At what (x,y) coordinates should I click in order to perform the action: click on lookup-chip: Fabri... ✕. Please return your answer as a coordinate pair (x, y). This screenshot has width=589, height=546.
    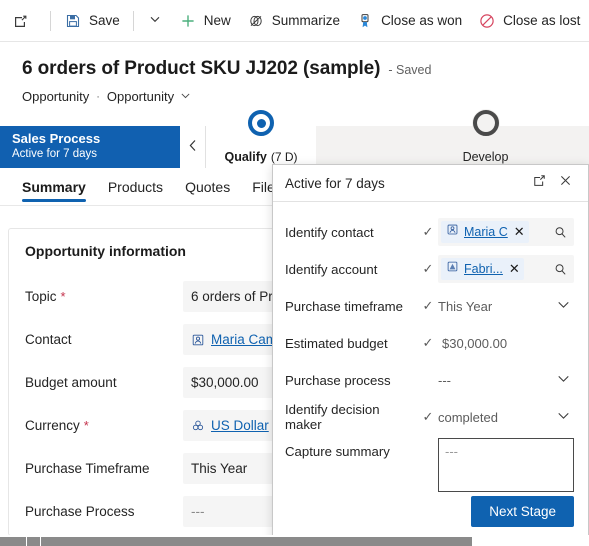
    Looking at the image, I should click on (482, 269).